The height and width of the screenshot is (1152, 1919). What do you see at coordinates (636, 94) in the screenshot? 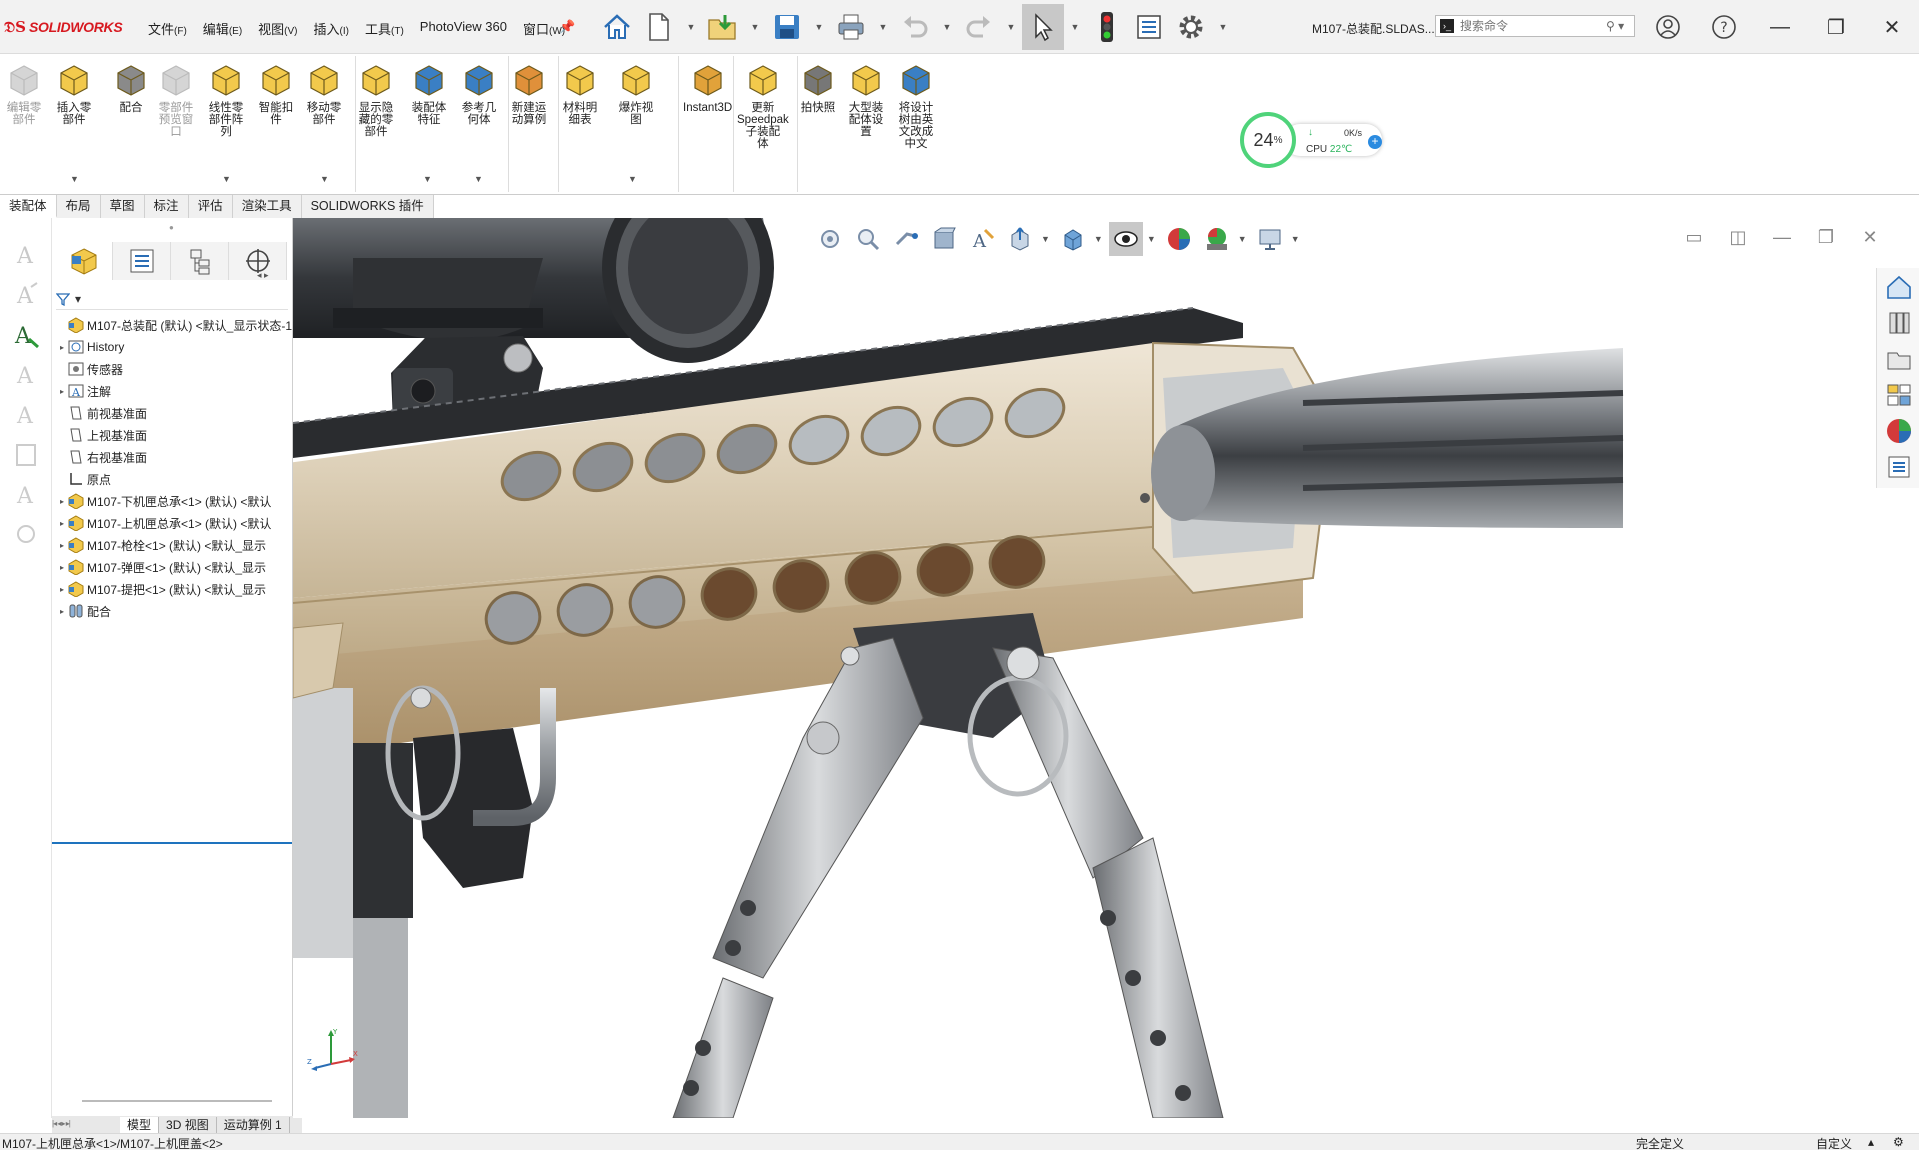
I see `command-button-12: 爆炸视 图` at bounding box center [636, 94].